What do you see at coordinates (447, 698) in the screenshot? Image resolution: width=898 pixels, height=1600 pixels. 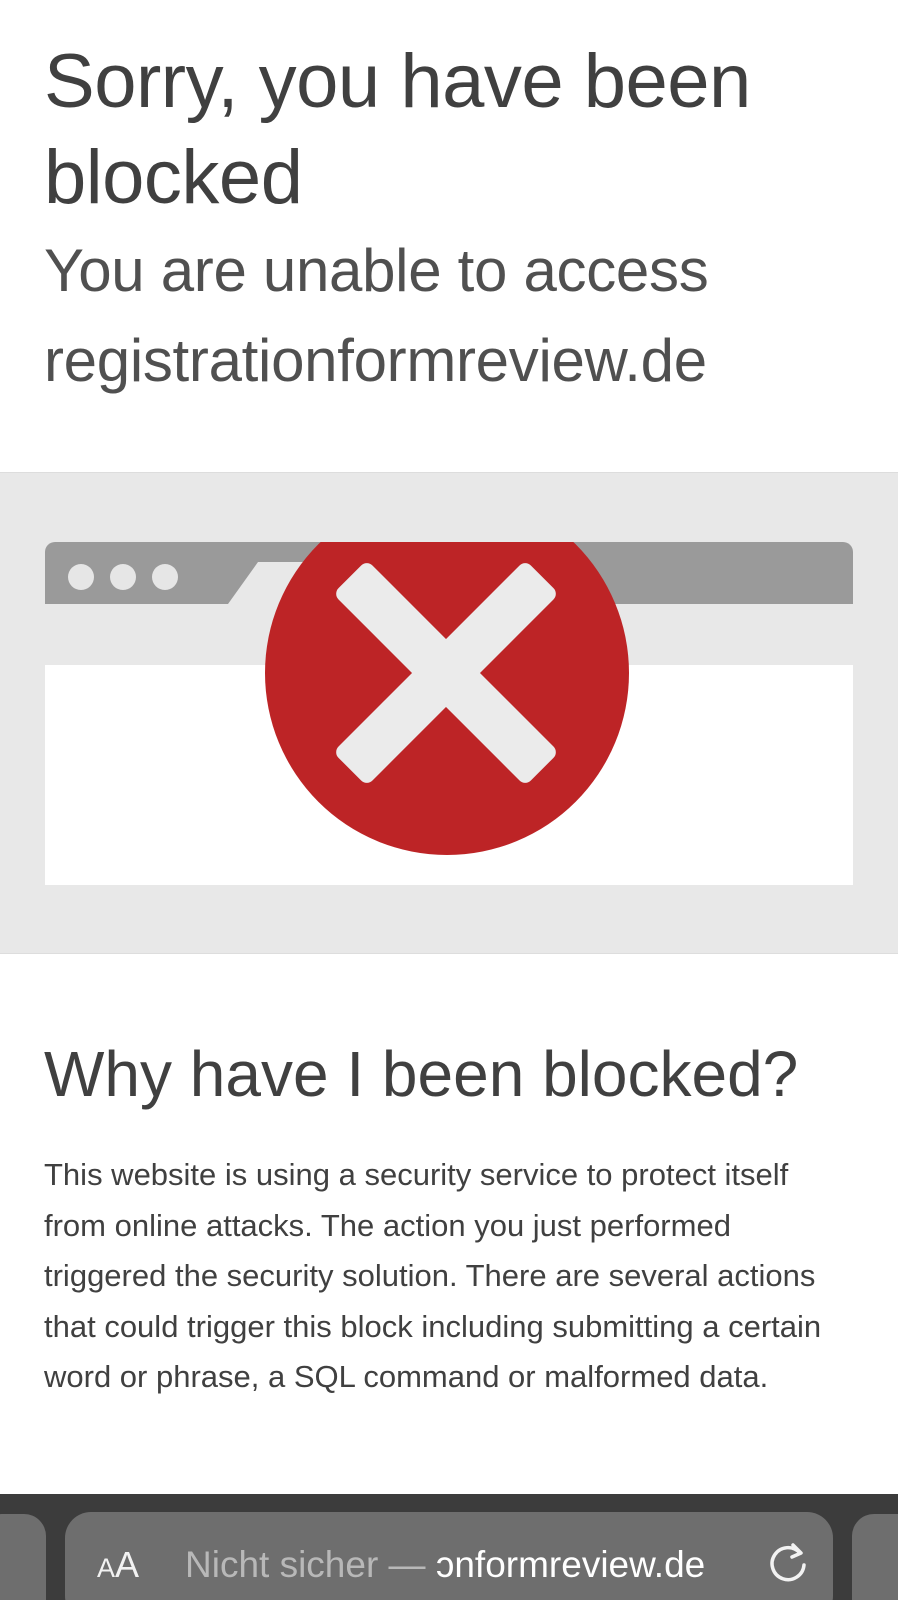 I see `error-x-icon` at bounding box center [447, 698].